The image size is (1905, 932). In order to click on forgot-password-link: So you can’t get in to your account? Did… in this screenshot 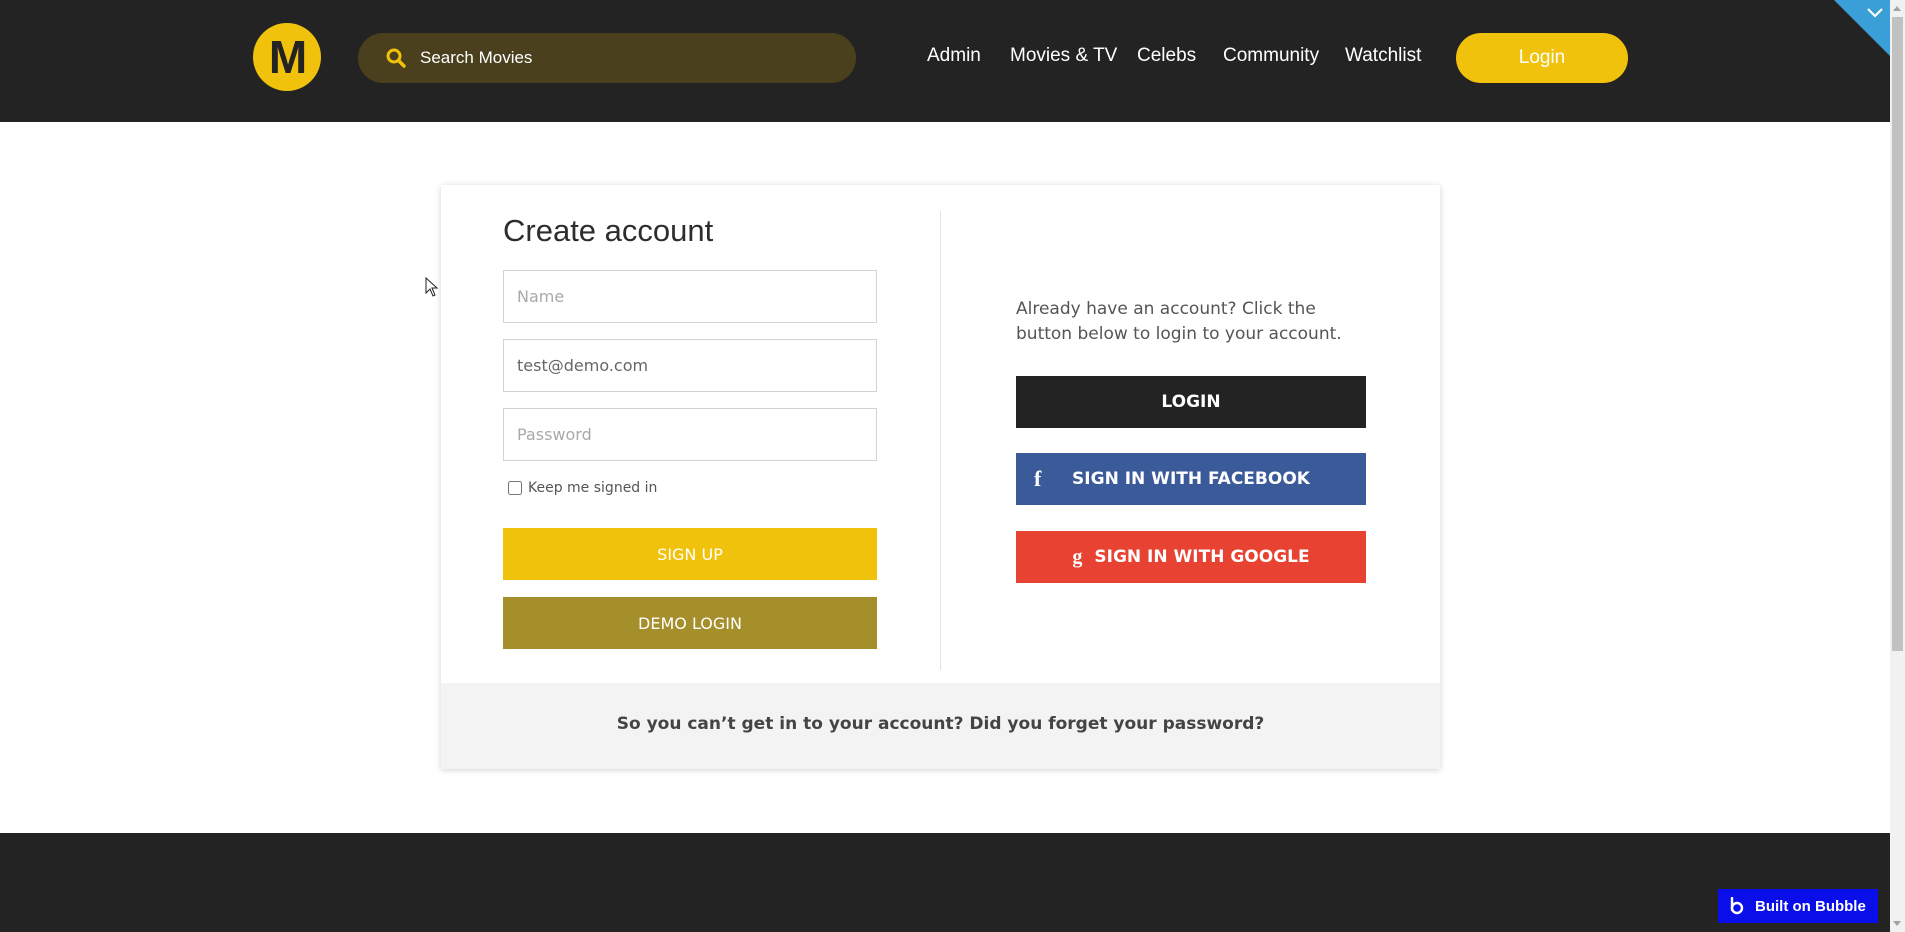, I will do `click(940, 724)`.